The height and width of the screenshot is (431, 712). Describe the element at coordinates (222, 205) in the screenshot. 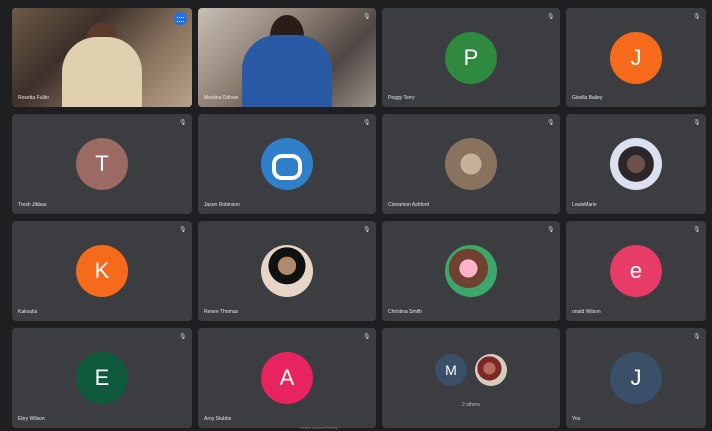

I see `participant-name: Jason Robinson` at that location.